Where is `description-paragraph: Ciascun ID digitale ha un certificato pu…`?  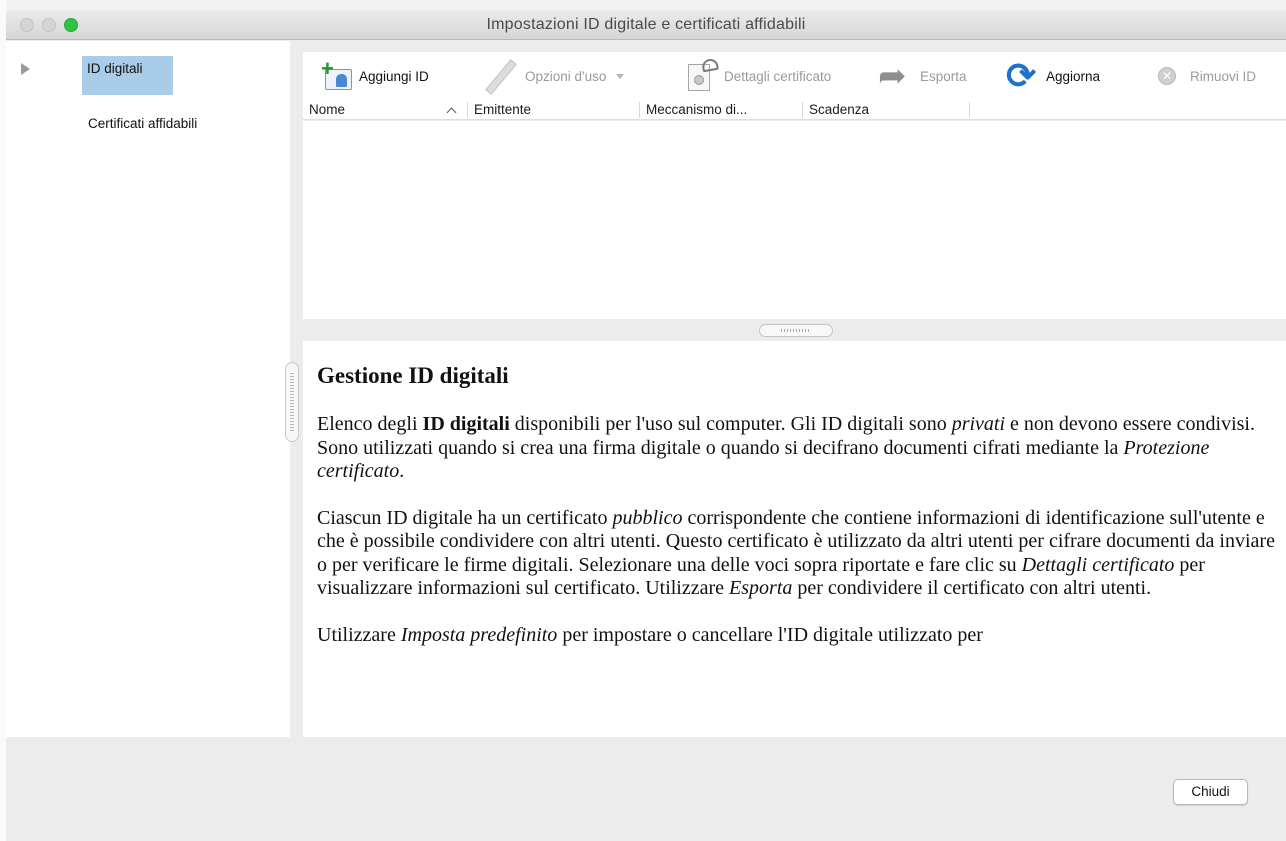 description-paragraph: Ciascun ID digitale ha un certificato pu… is located at coordinates (796, 553).